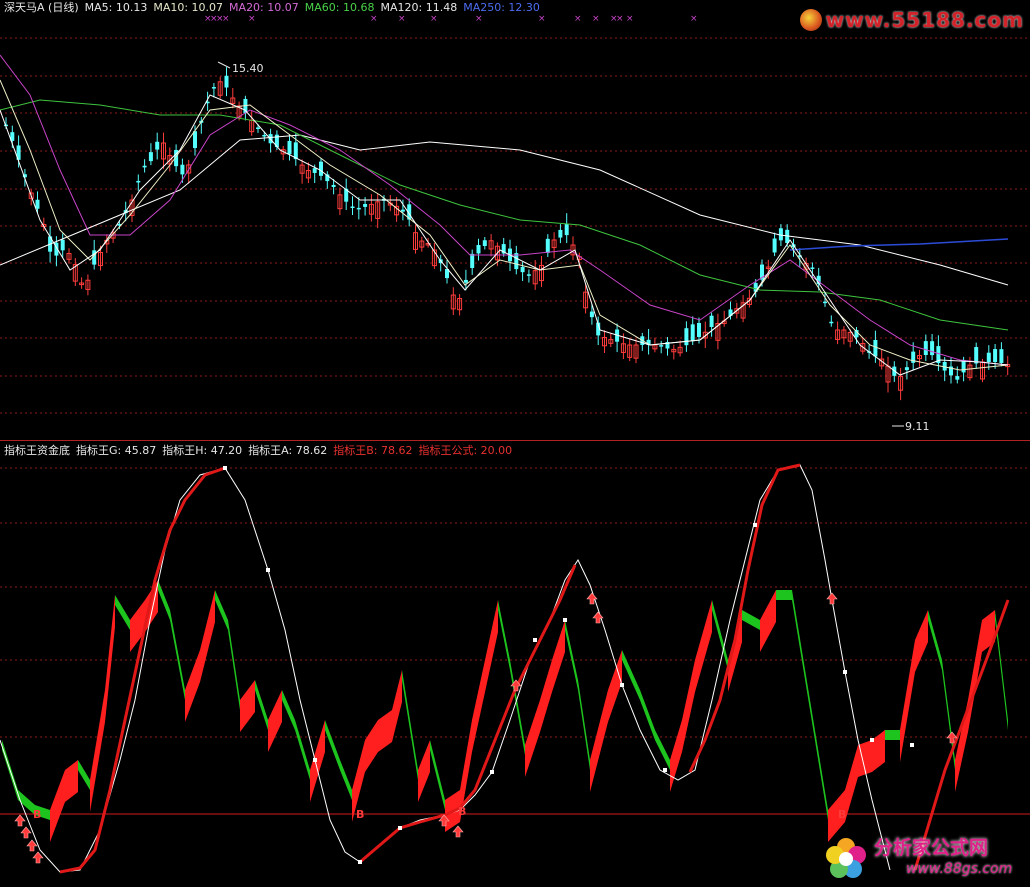 The height and width of the screenshot is (887, 1030). I want to click on watermark-url: www.88gs.com, so click(959, 869).